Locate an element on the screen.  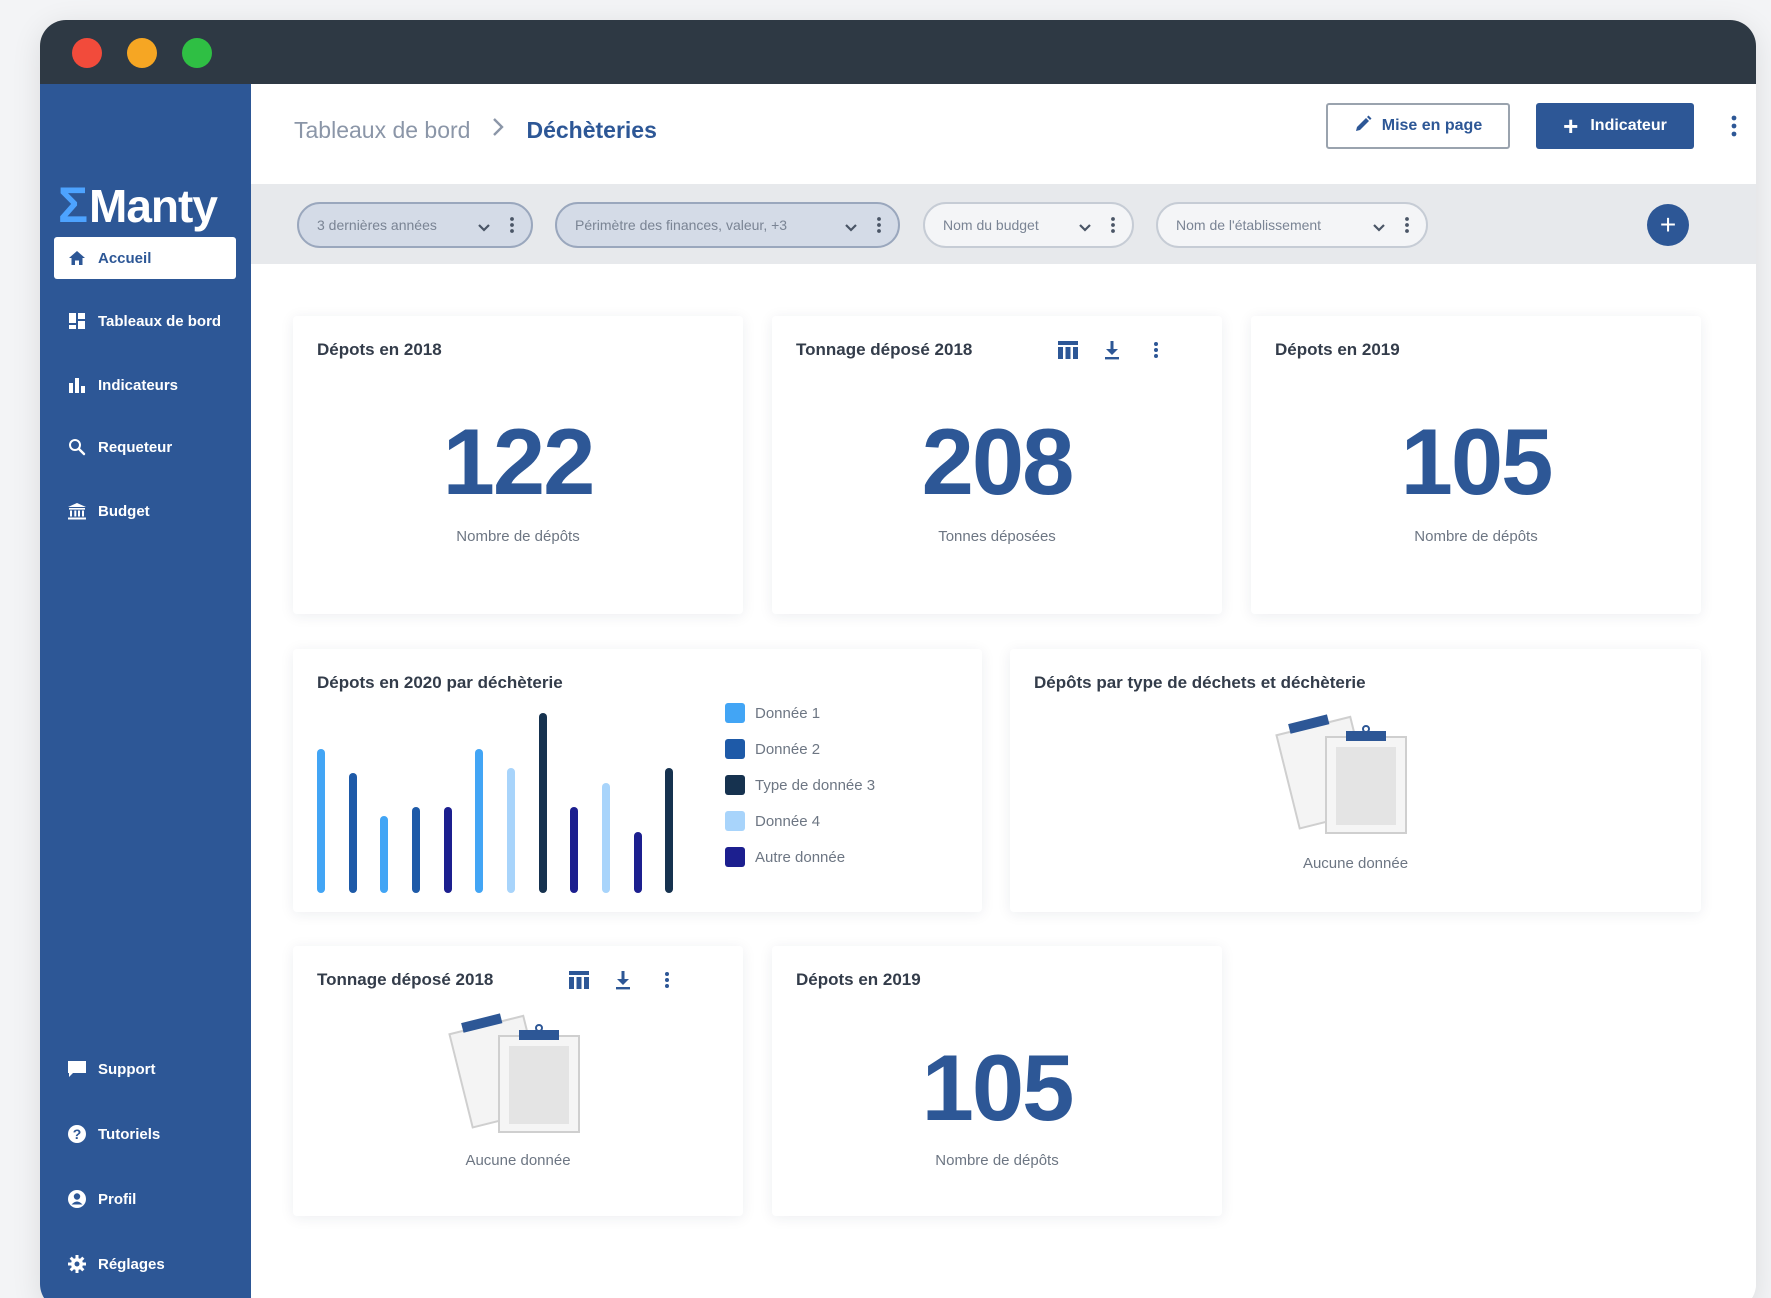
filter-chip-label: Périmètre des finances, valeur, +3 is located at coordinates (681, 225).